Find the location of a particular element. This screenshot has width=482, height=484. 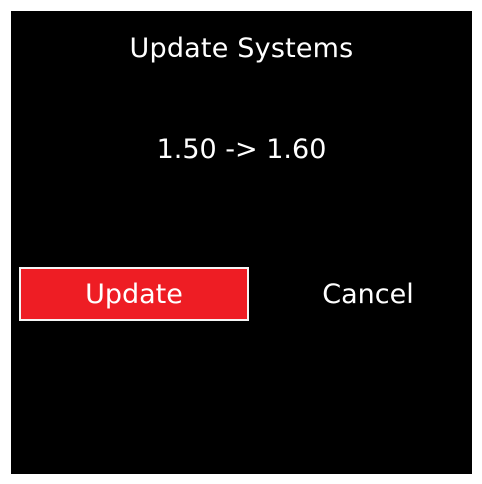

update-button: Update is located at coordinates (134, 294).